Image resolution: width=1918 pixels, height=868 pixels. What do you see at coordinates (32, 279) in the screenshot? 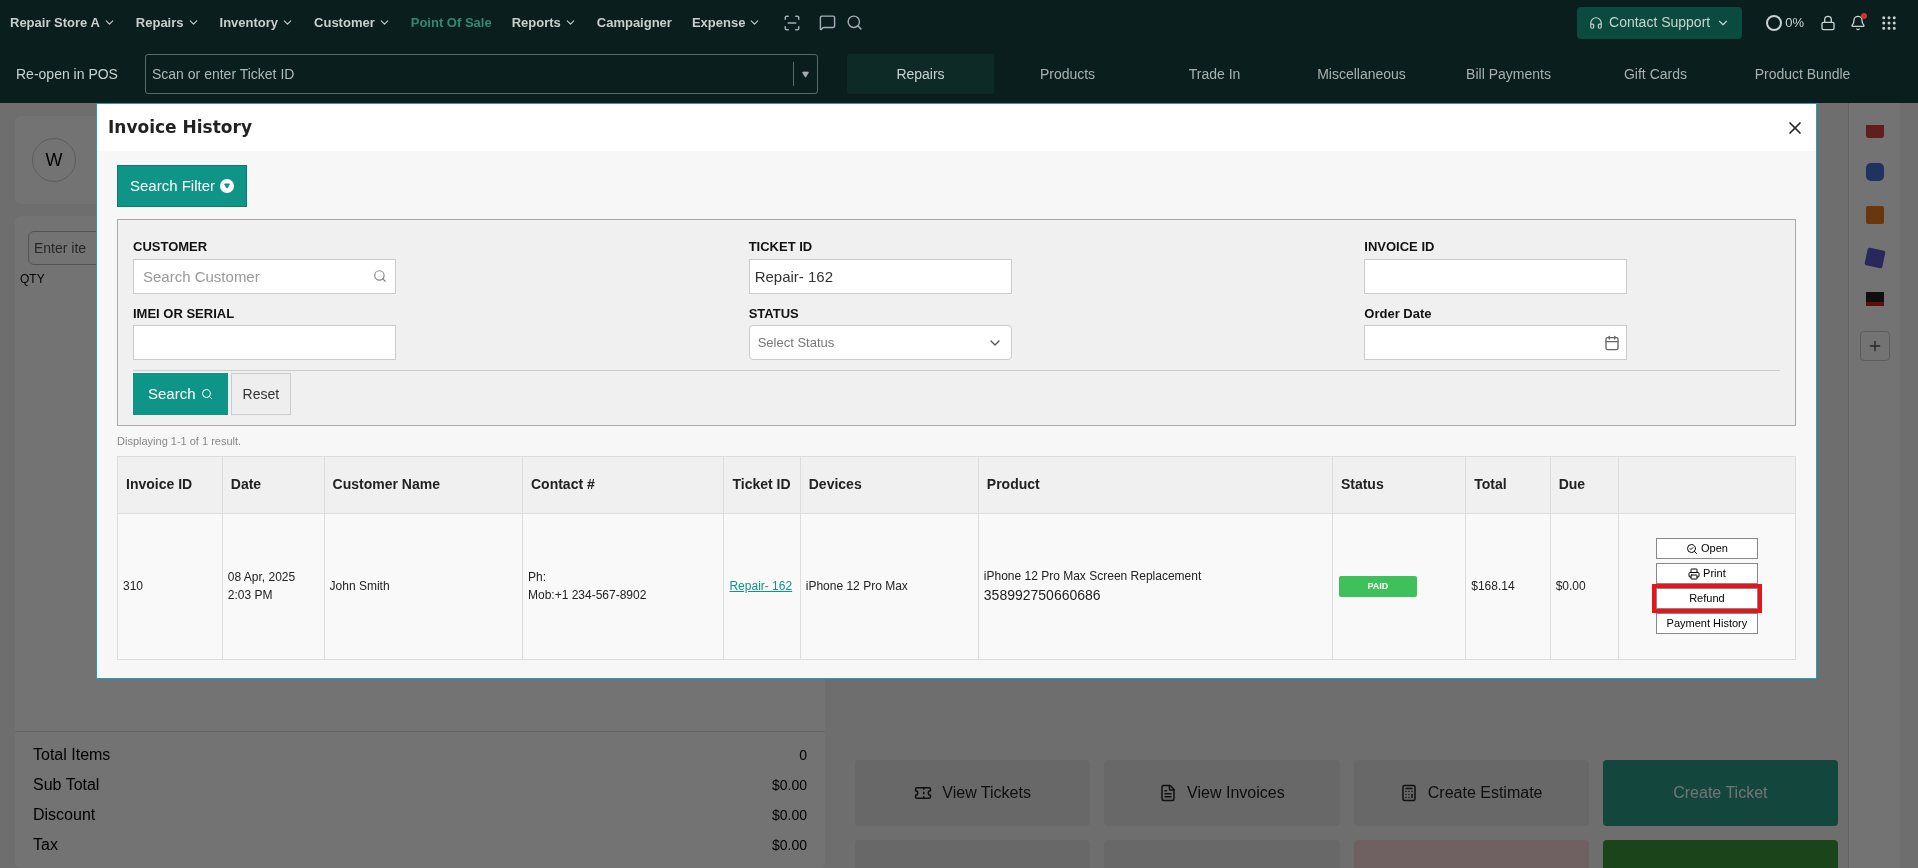
I see `qty-header: QTY` at bounding box center [32, 279].